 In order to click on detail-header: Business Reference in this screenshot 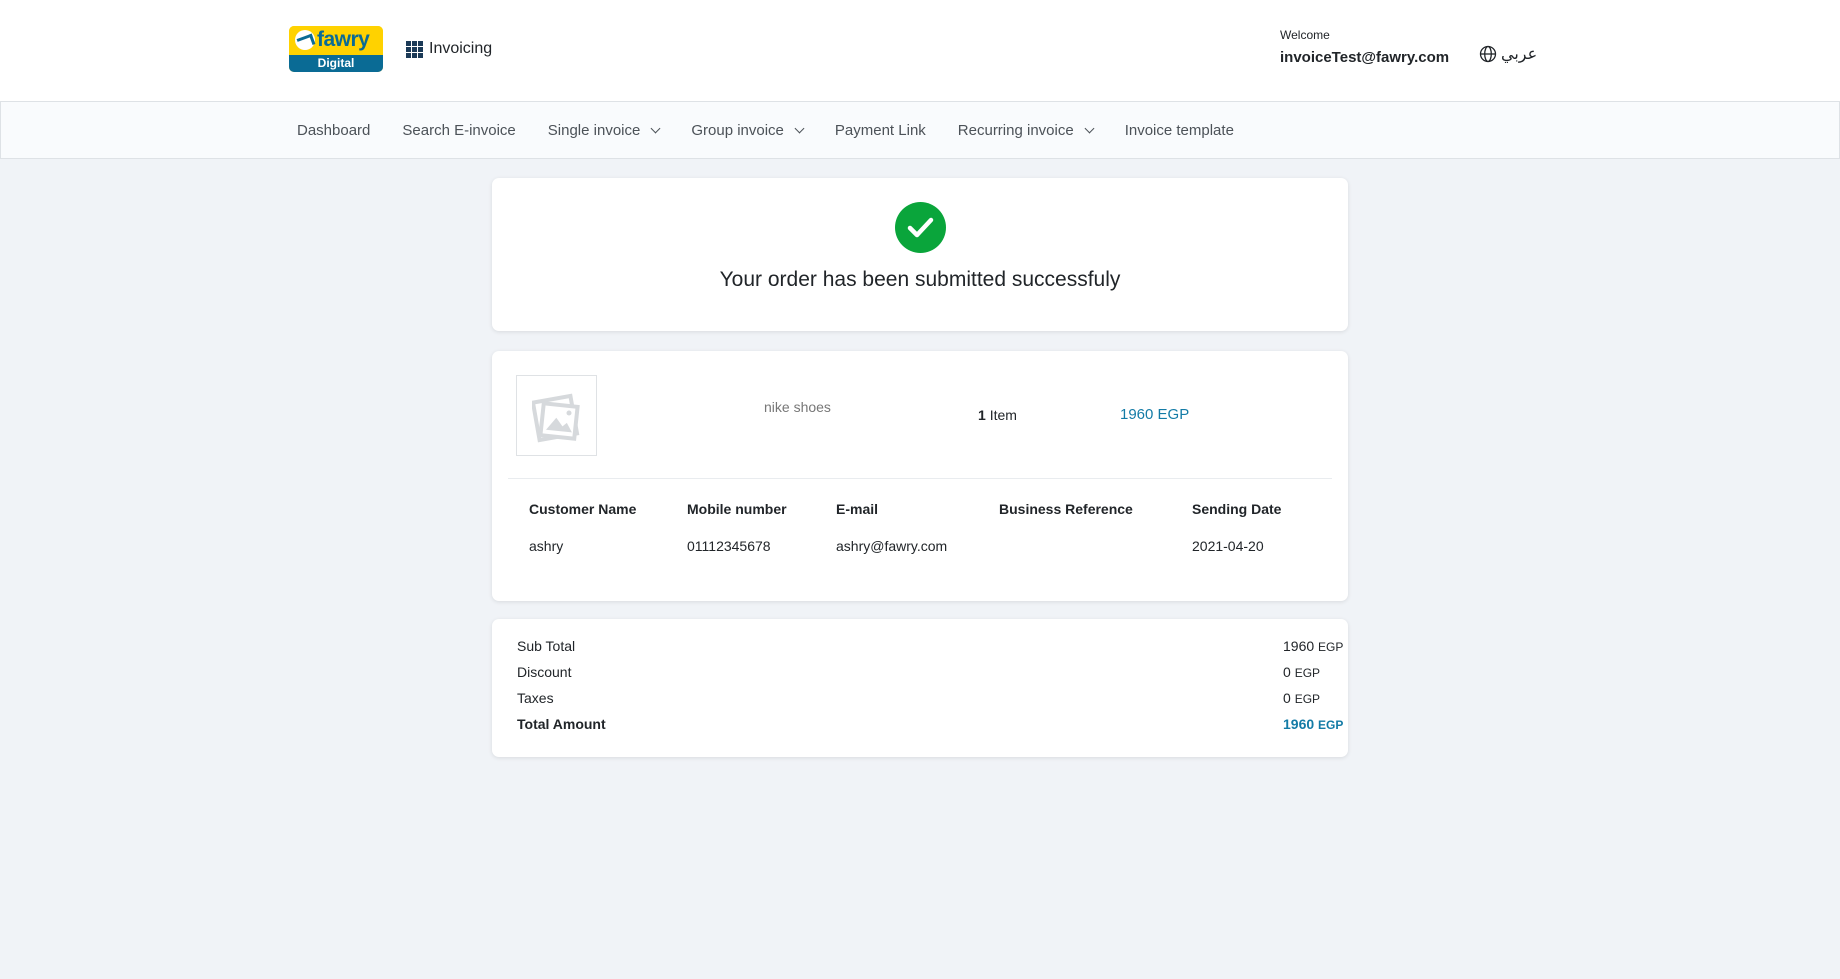, I will do `click(1066, 509)`.